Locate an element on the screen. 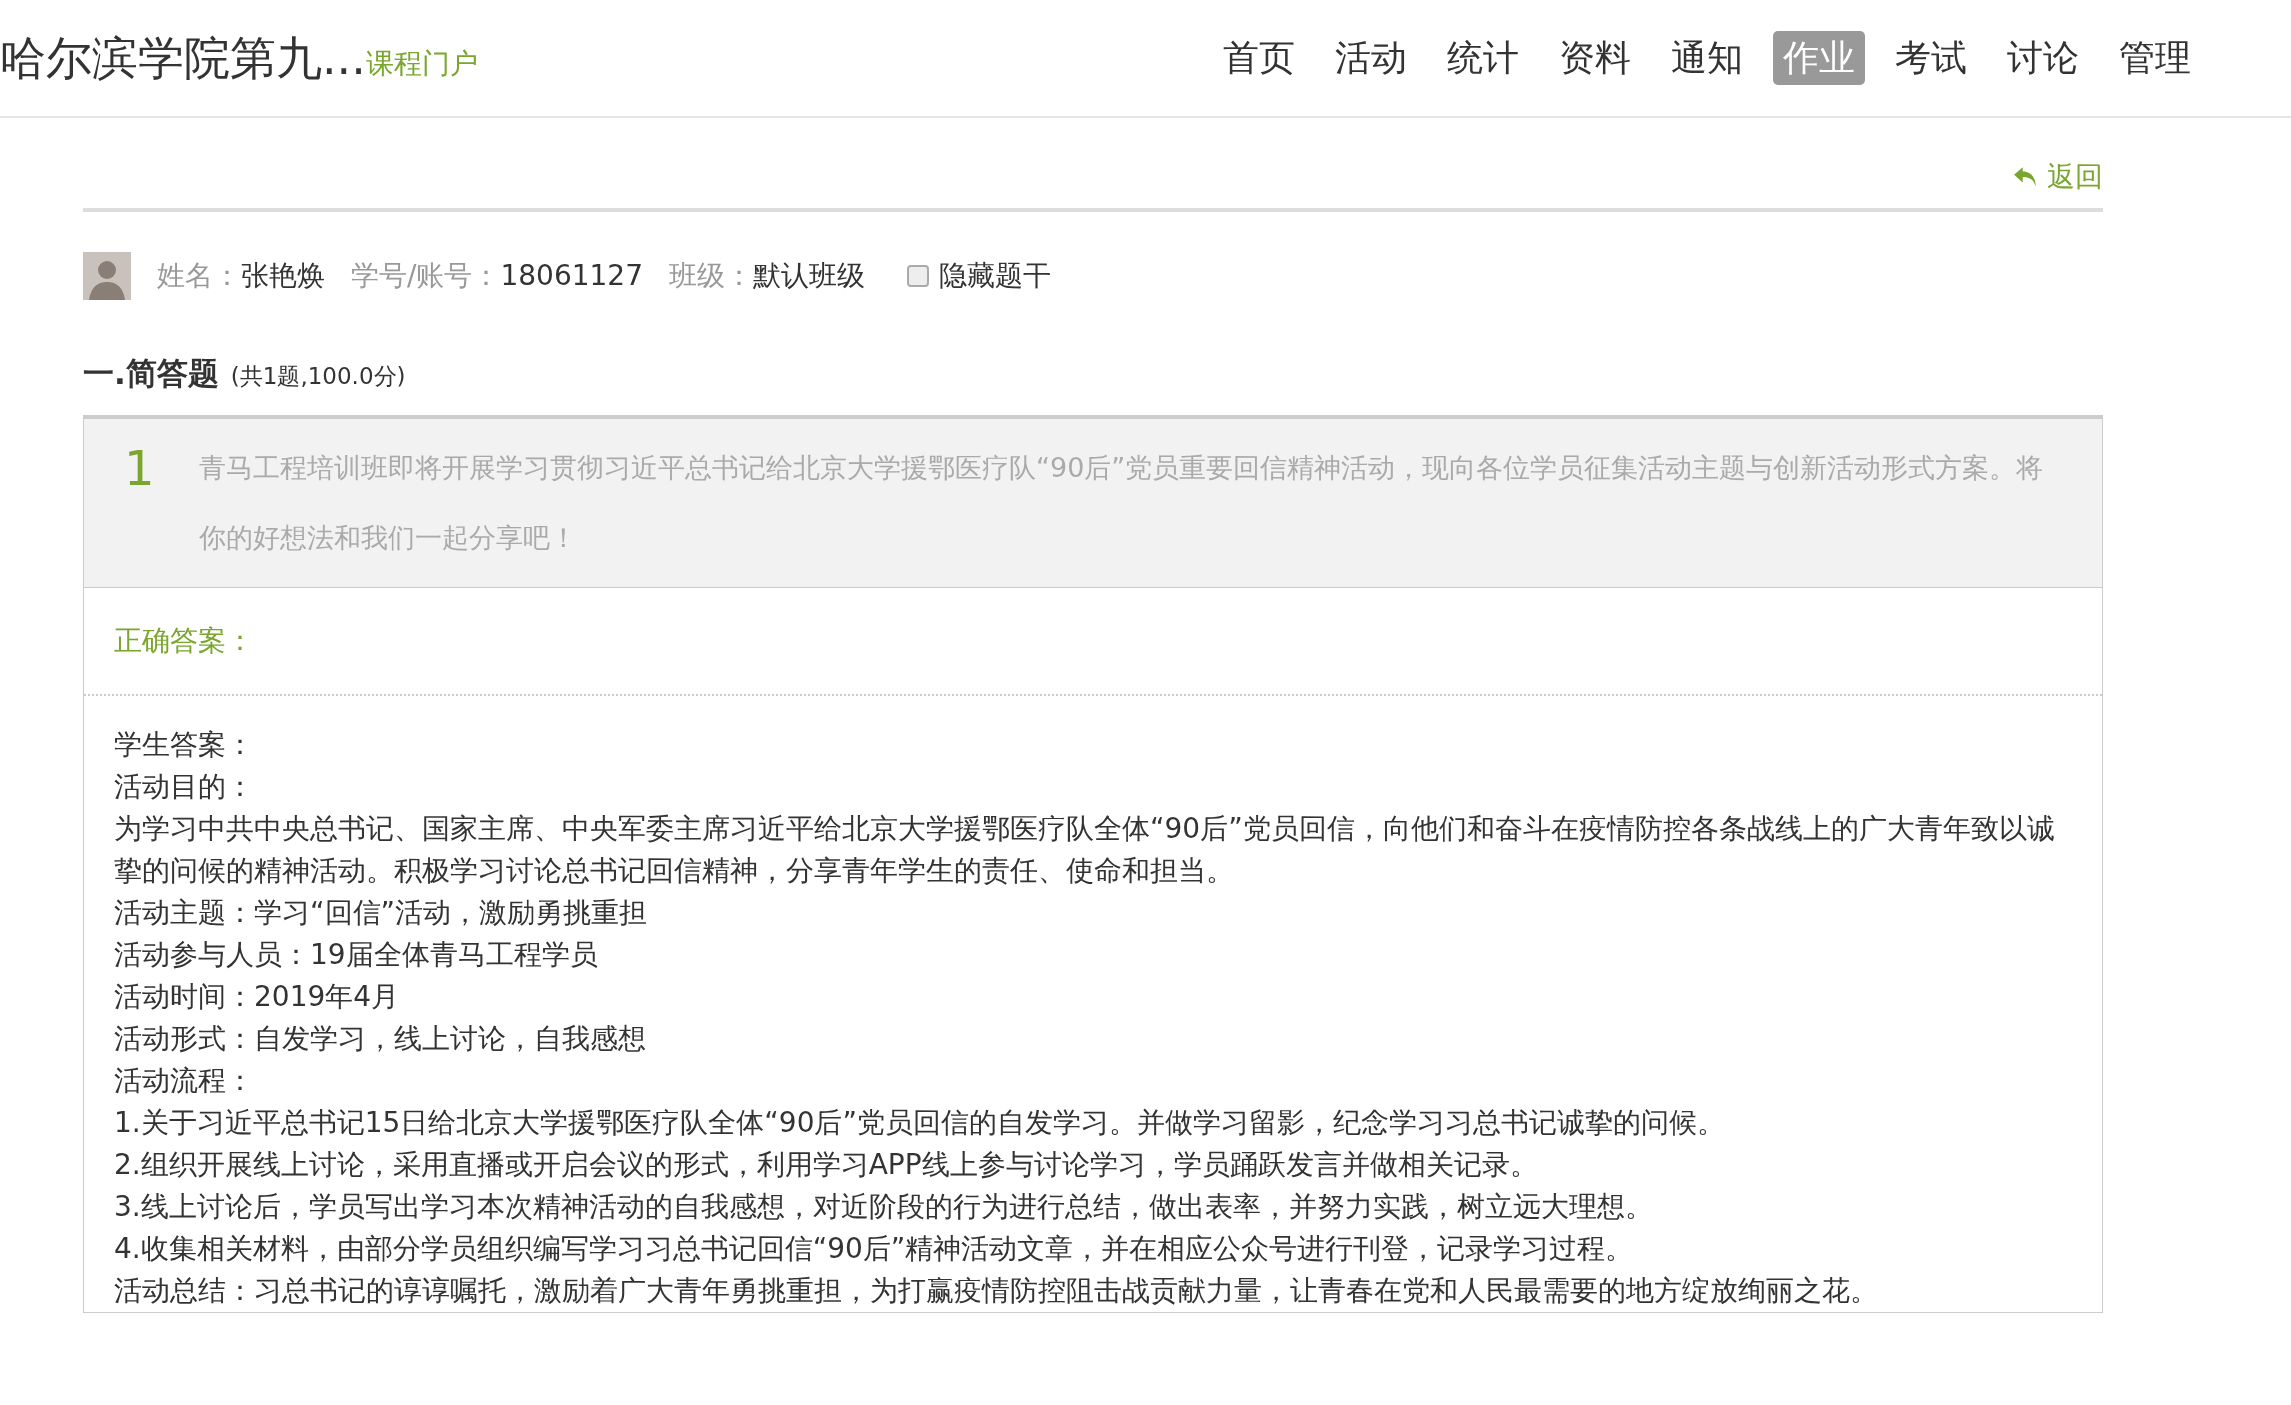 The image size is (2291, 1405). answer-text: 活动参与人员：19届全体青马工程学员 is located at coordinates (356, 954).